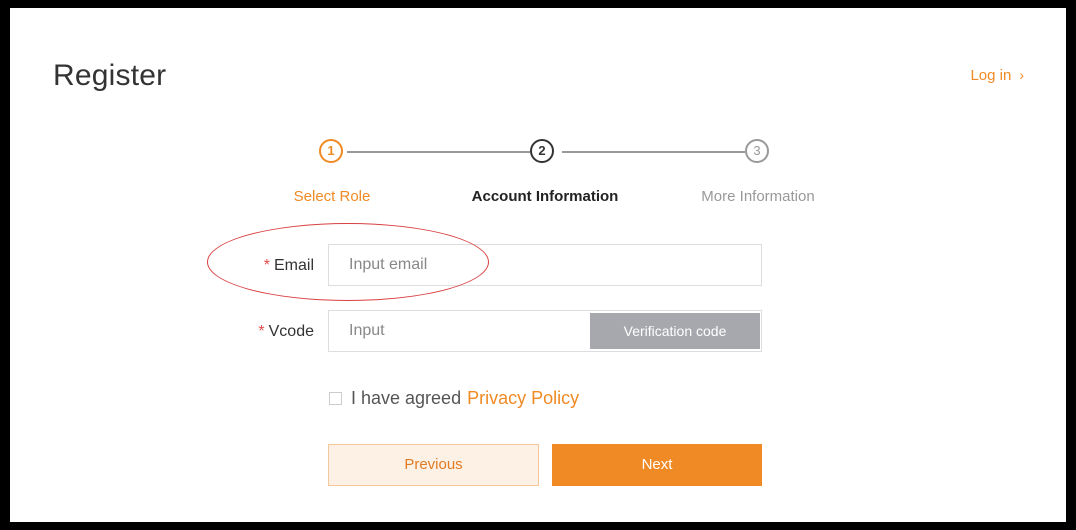 The image size is (1076, 530). I want to click on step-1-indicator: 1, so click(331, 151).